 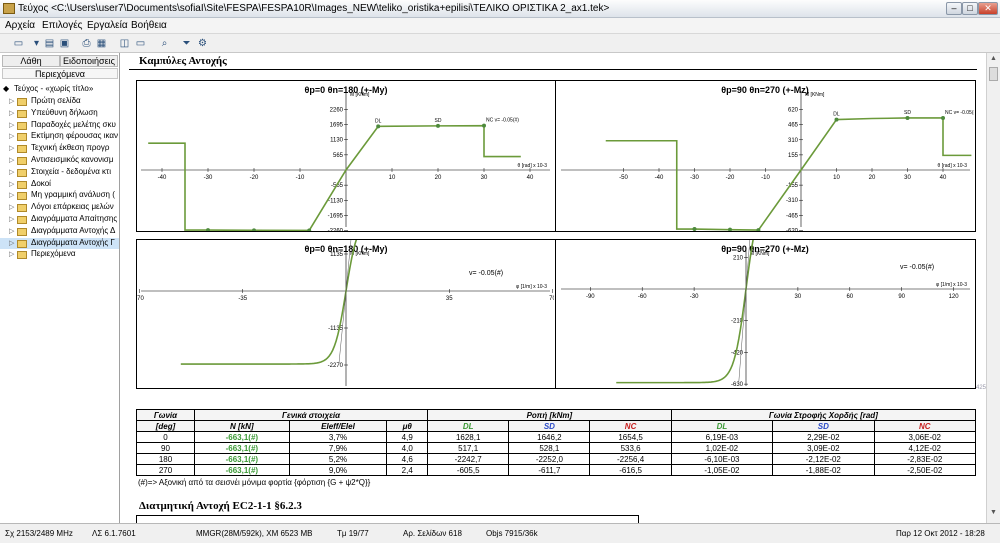 I want to click on y-tick-label: 1130, so click(x=337, y=141).